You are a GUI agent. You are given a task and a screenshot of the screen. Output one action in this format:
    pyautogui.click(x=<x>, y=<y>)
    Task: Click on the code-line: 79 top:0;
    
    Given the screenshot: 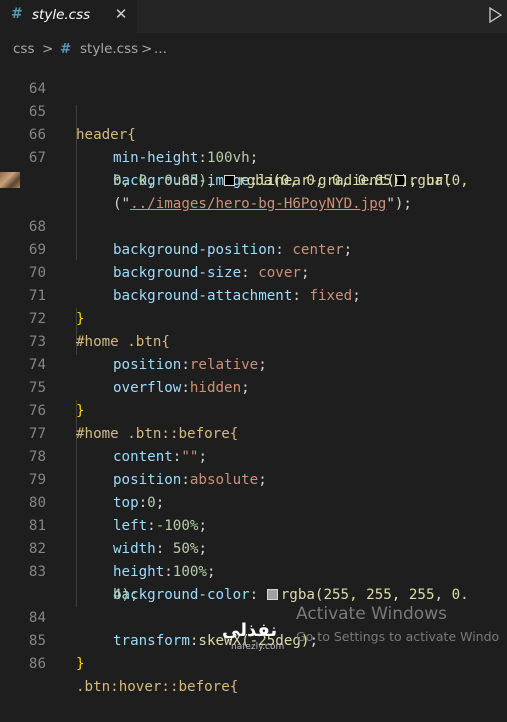 What is the action you would take?
    pyautogui.click(x=253, y=478)
    